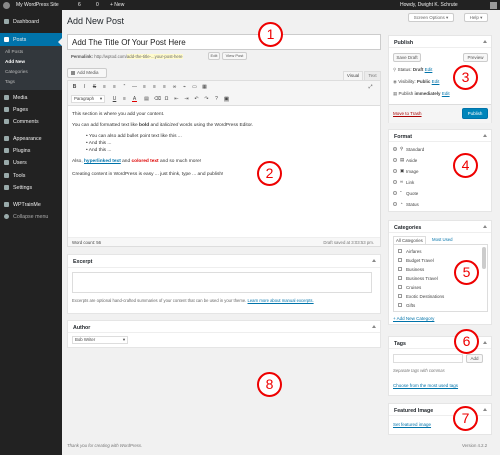 Image resolution: width=500 pixels, height=455 pixels. Describe the element at coordinates (154, 87) in the screenshot. I see `align-center-icon: ≡` at that location.